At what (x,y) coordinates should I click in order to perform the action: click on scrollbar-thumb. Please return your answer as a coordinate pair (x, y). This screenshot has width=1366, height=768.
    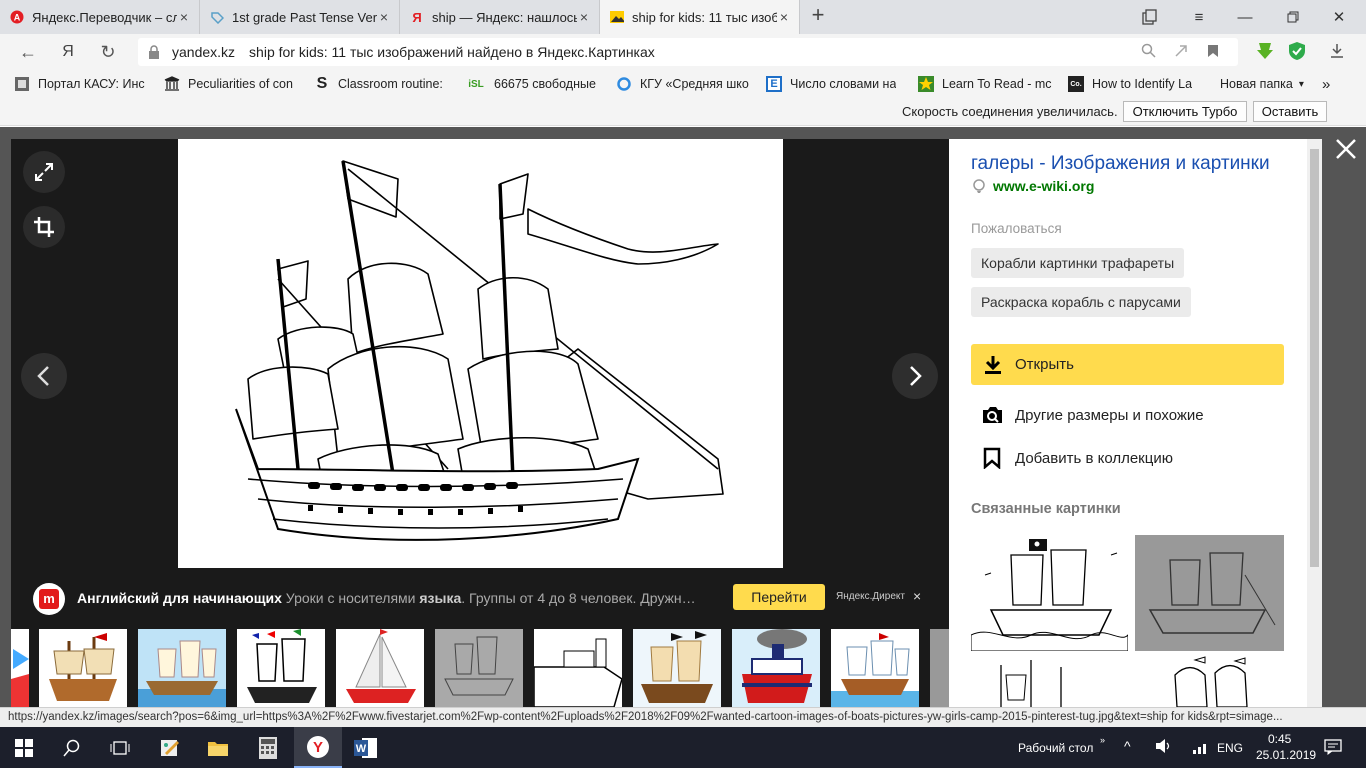
    Looking at the image, I should click on (1314, 358).